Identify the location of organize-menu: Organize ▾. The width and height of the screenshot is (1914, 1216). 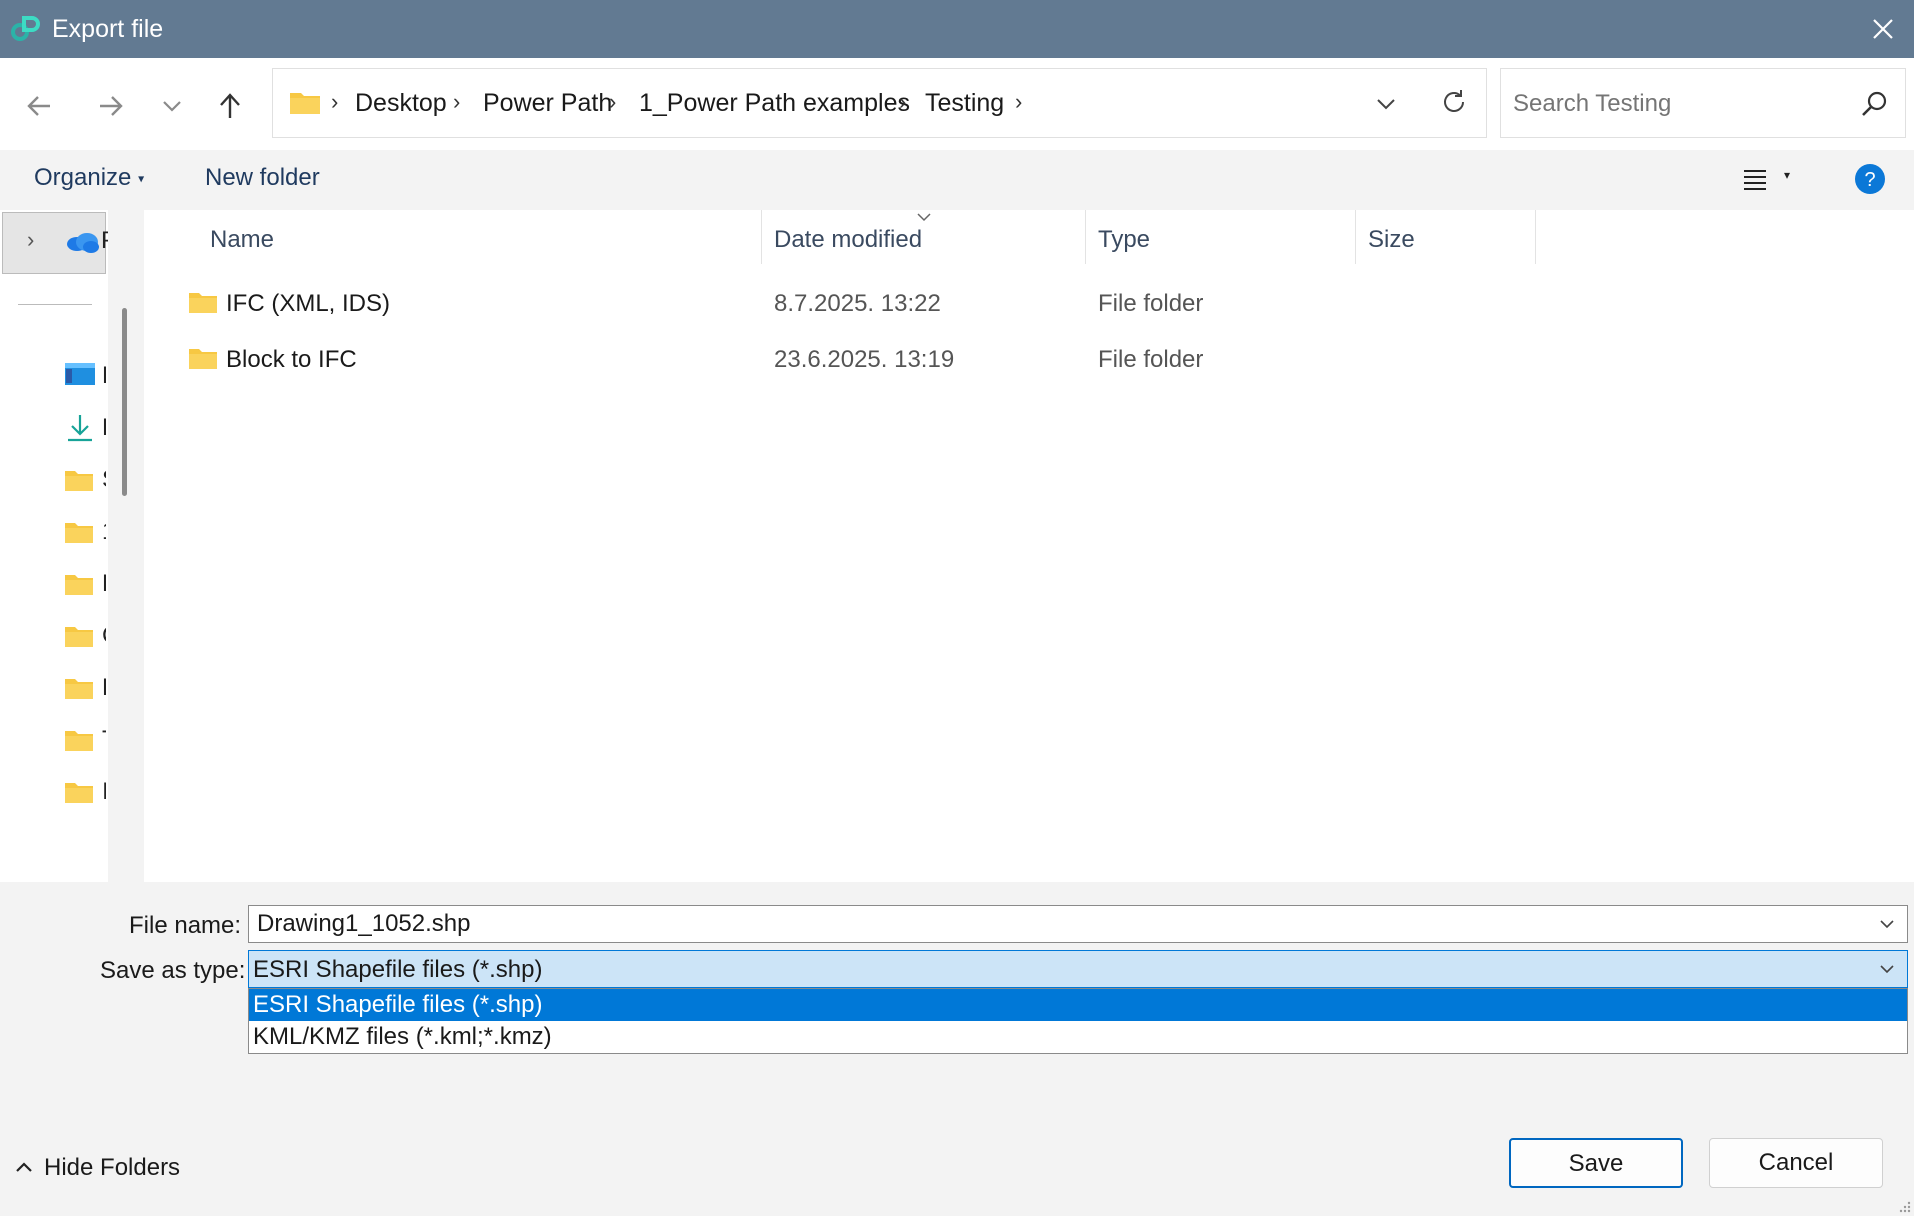
(89, 178).